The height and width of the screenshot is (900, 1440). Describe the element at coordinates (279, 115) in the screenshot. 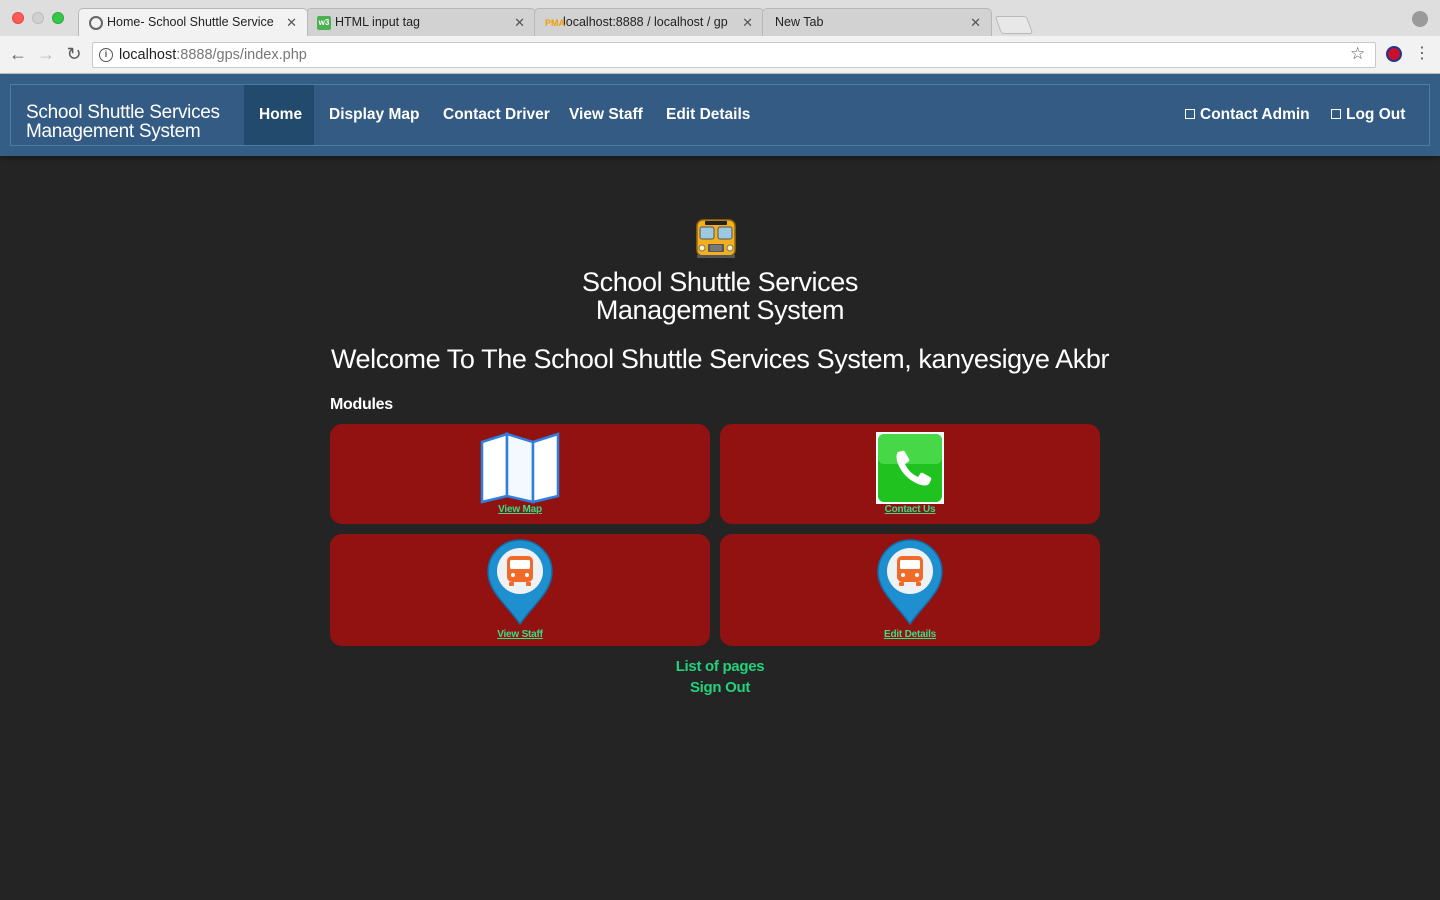

I see `nav-item-home: Home` at that location.